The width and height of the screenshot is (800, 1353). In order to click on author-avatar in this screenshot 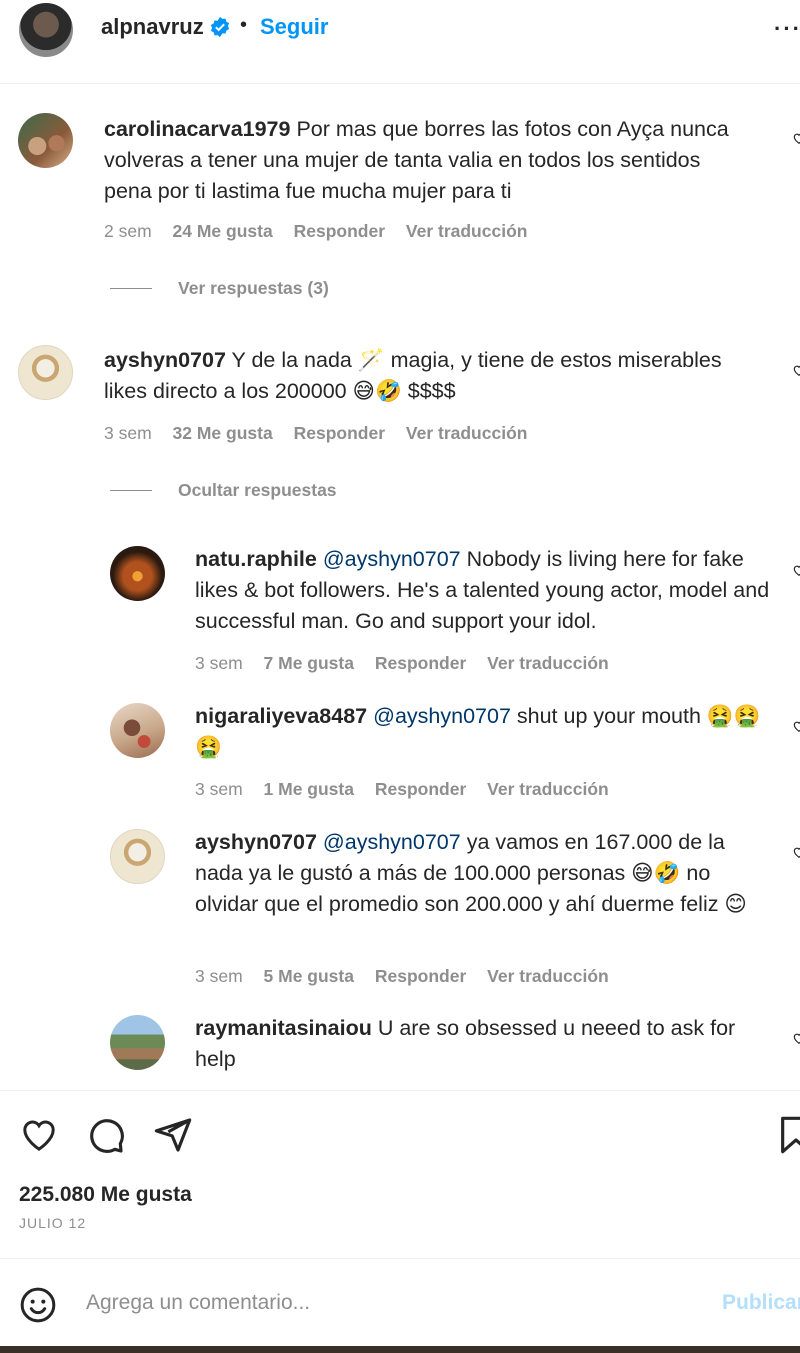, I will do `click(46, 30)`.